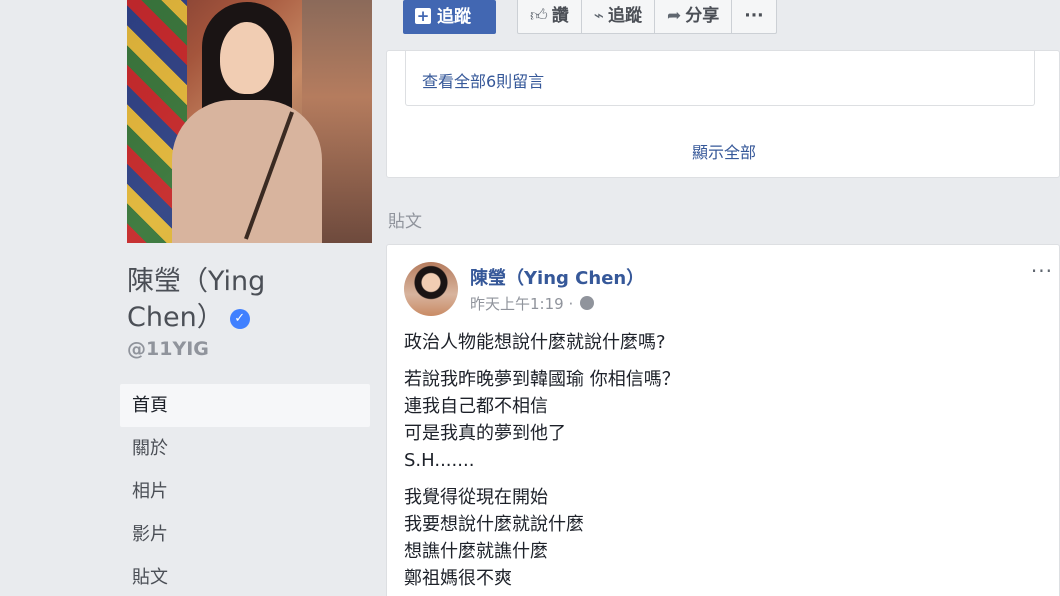 Image resolution: width=1060 pixels, height=596 pixels. Describe the element at coordinates (702, 16) in the screenshot. I see `share-label: 分享` at that location.